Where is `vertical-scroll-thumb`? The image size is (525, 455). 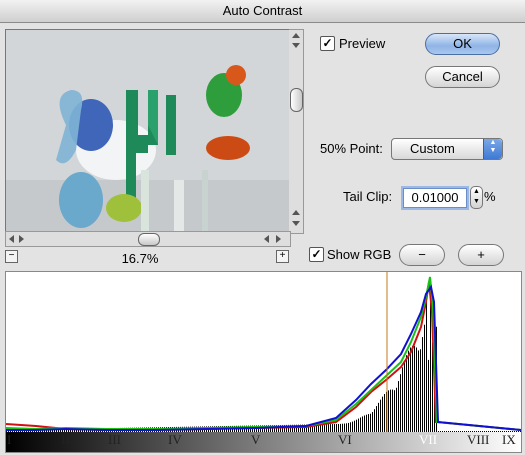 vertical-scroll-thumb is located at coordinates (296, 100).